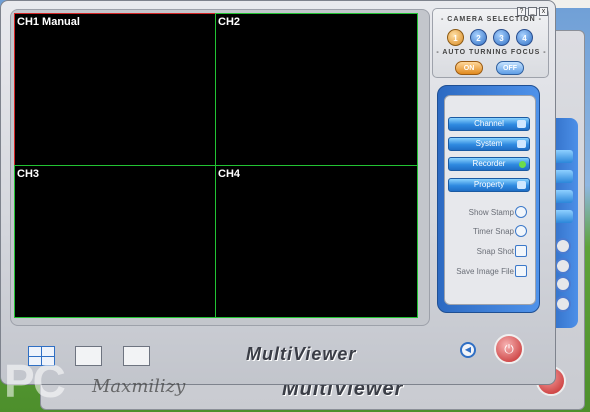 Image resolution: width=590 pixels, height=412 pixels. I want to click on channel-label: CH1 Manual, so click(48, 22).